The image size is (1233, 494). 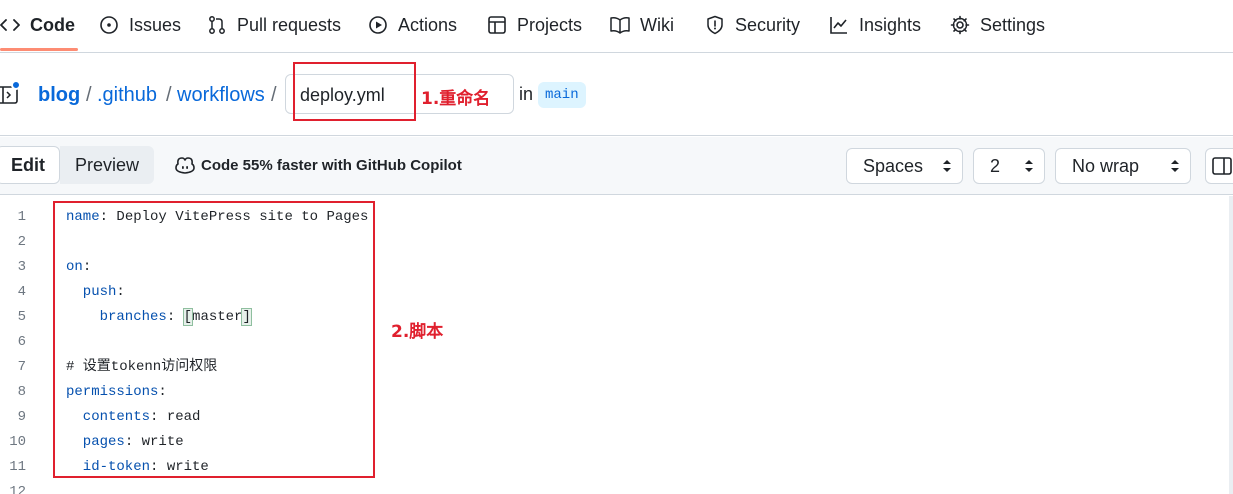 I want to click on indent-mode-value: Spaces, so click(x=893, y=165).